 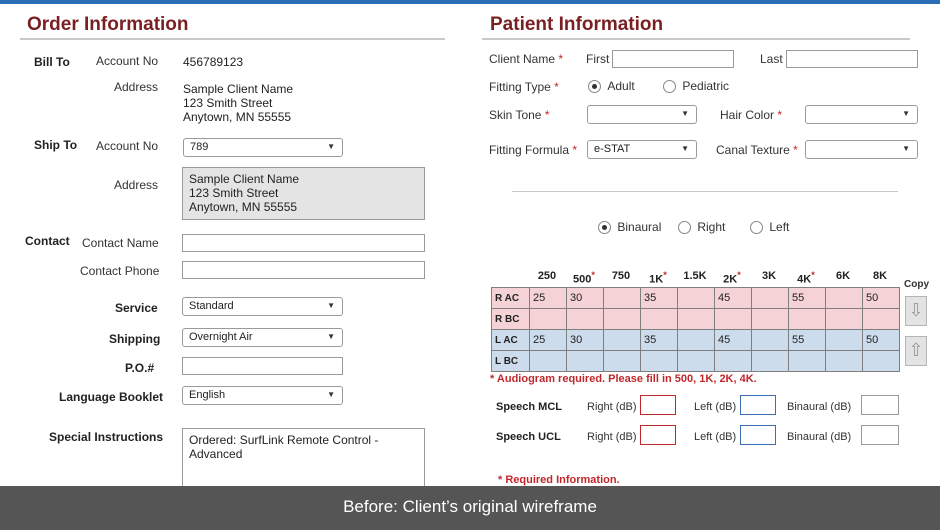 I want to click on ucl-right-input, so click(x=658, y=435).